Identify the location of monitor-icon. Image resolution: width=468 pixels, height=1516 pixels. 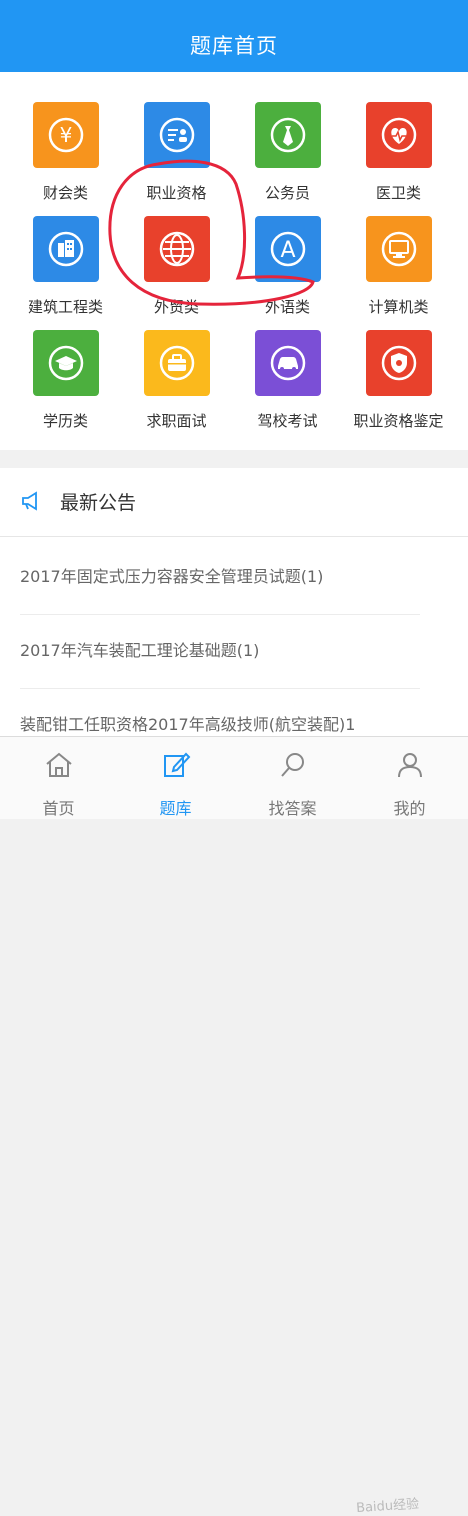
(399, 249).